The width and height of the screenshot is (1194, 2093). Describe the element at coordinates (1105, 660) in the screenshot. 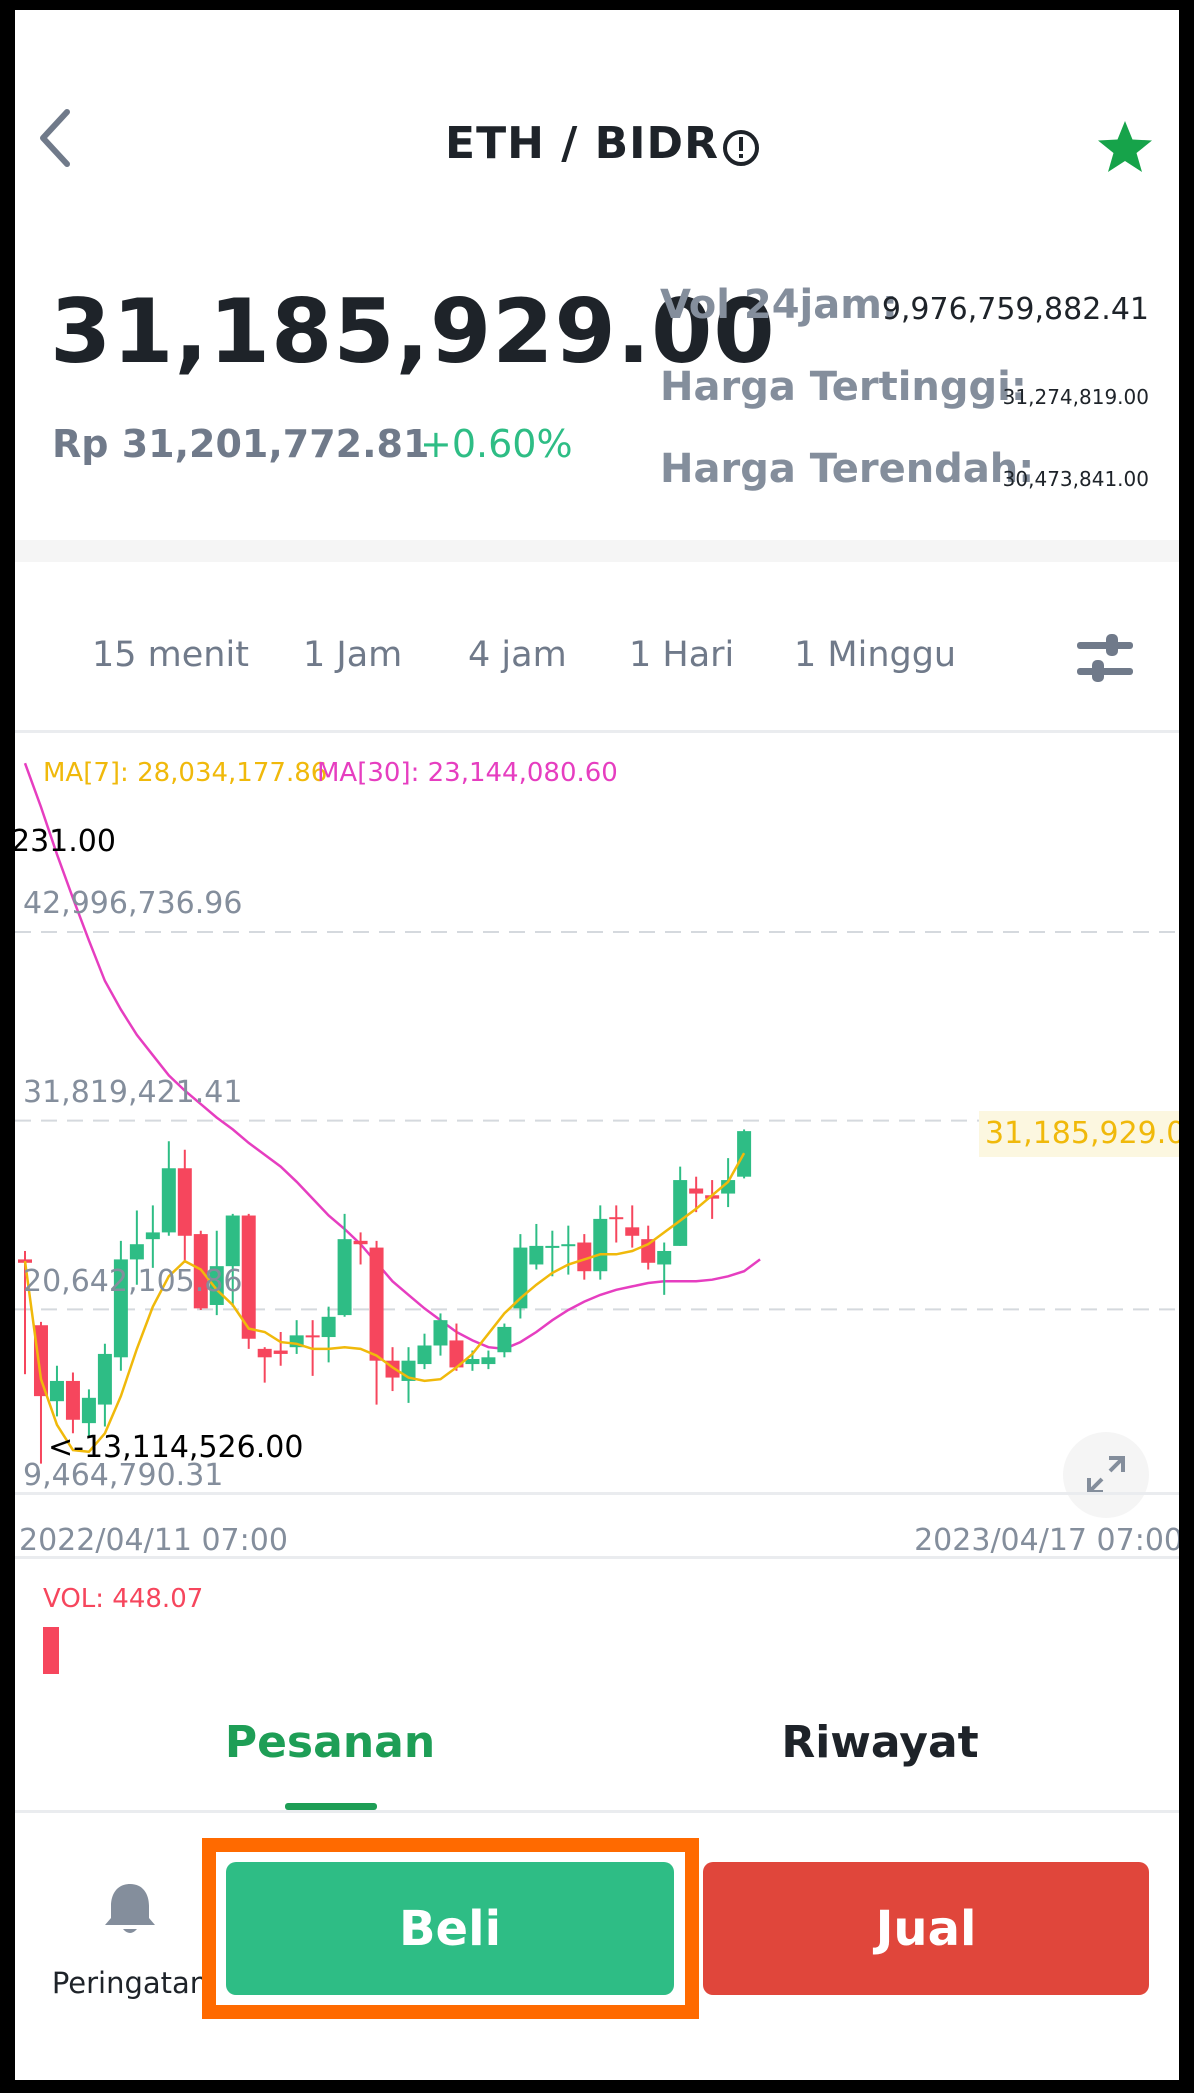

I see `chart-settings-icon` at that location.